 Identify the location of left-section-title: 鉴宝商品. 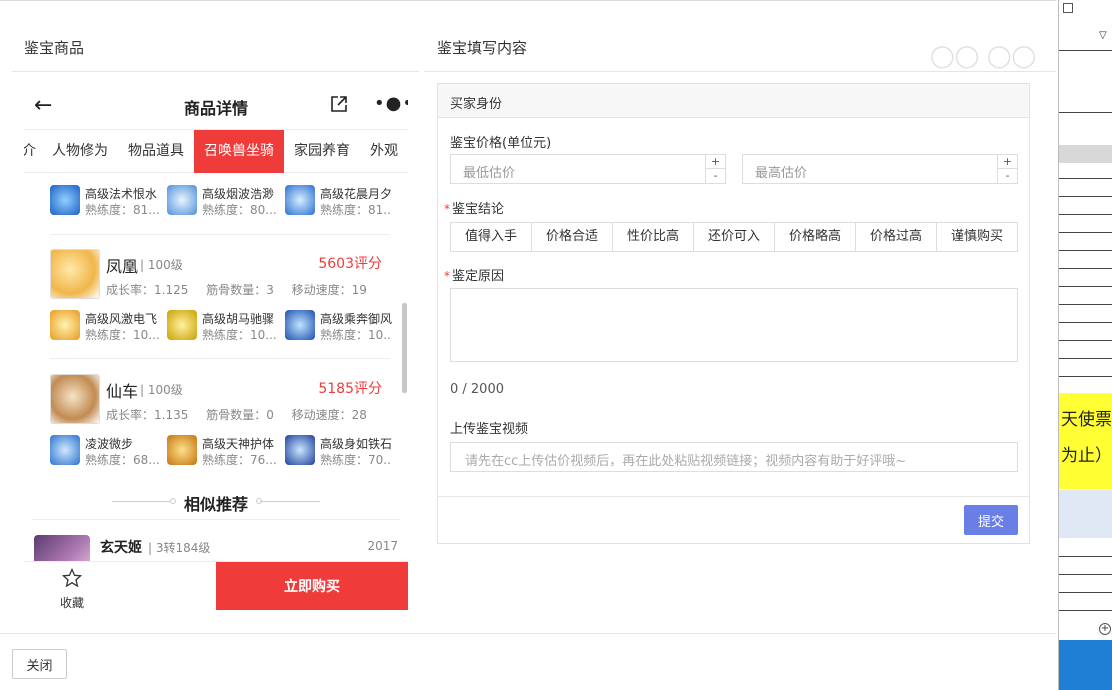
(54, 48).